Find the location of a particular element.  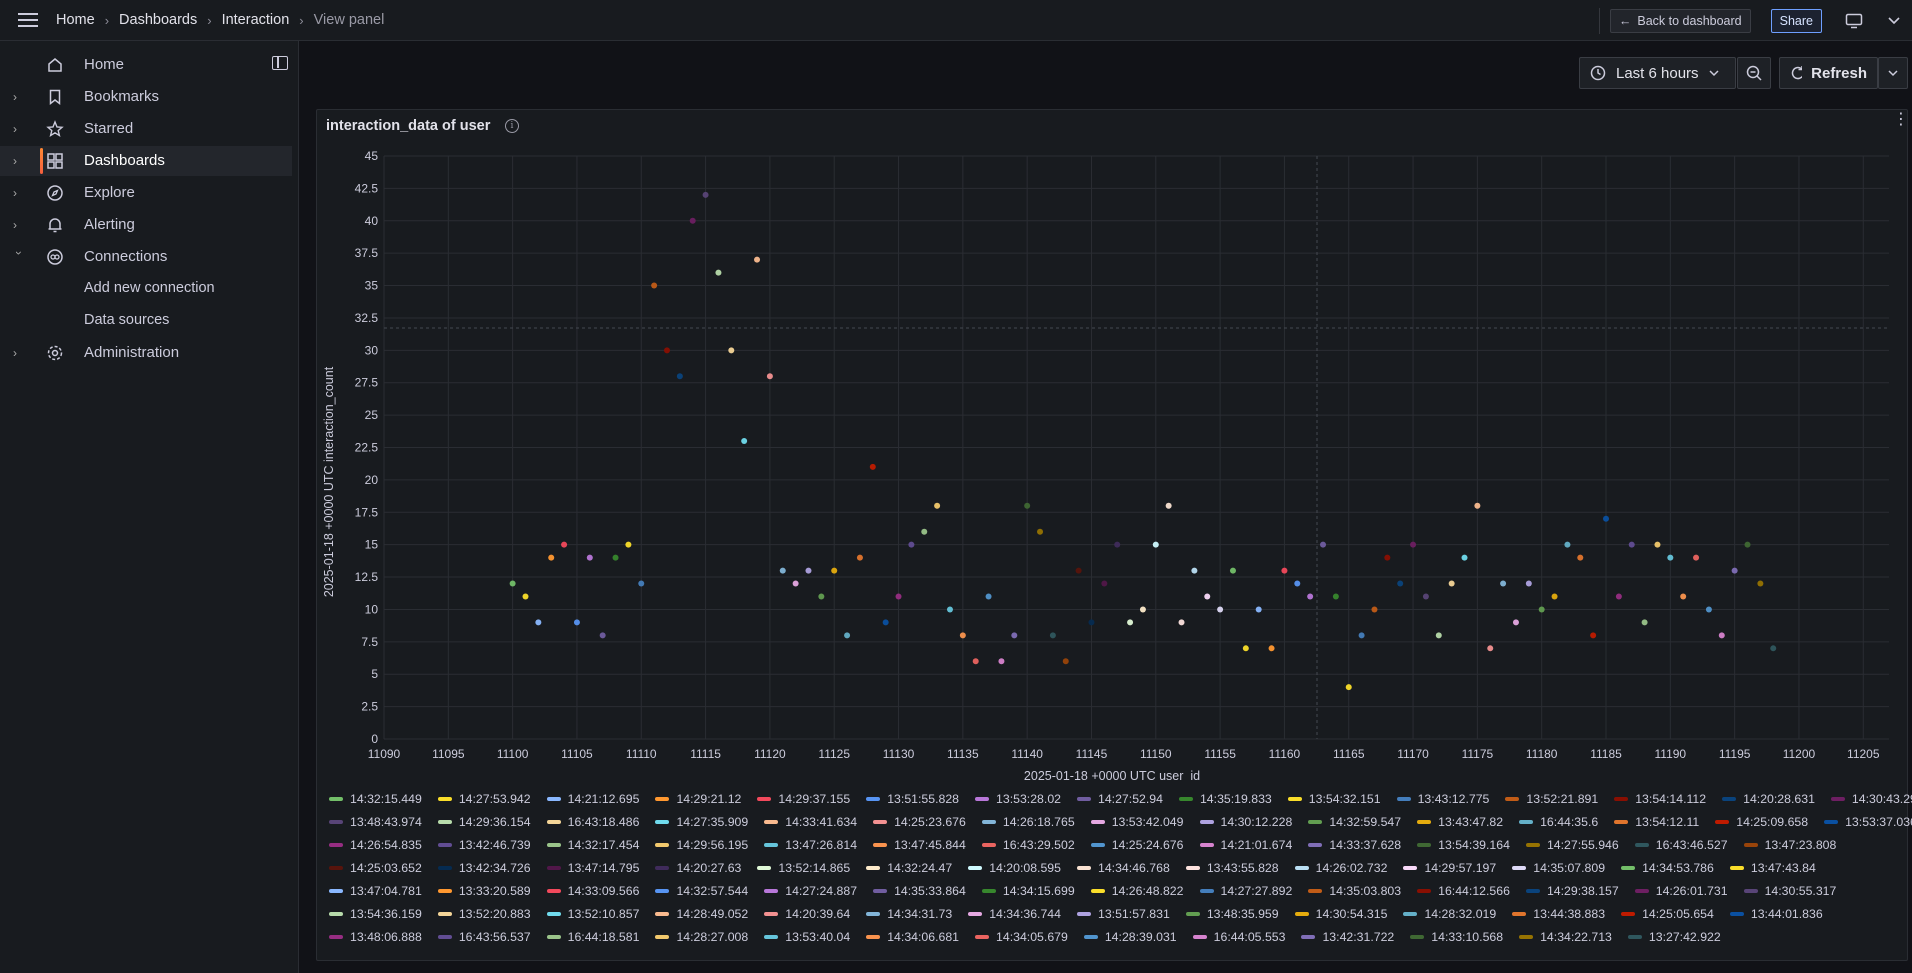

legend-item: 14:20:28.631 is located at coordinates (1766, 799).